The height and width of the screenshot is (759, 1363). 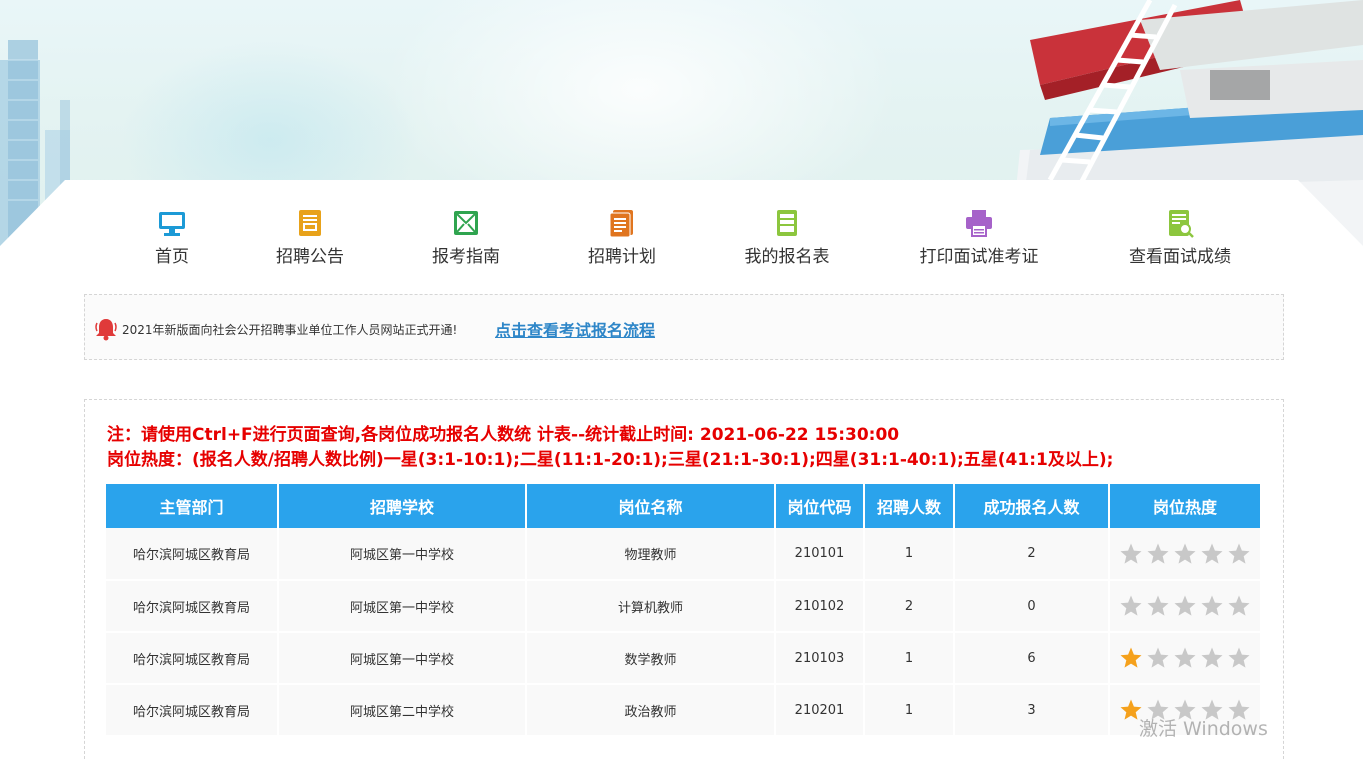 What do you see at coordinates (172, 257) in the screenshot?
I see `nav-item-label: 首页` at bounding box center [172, 257].